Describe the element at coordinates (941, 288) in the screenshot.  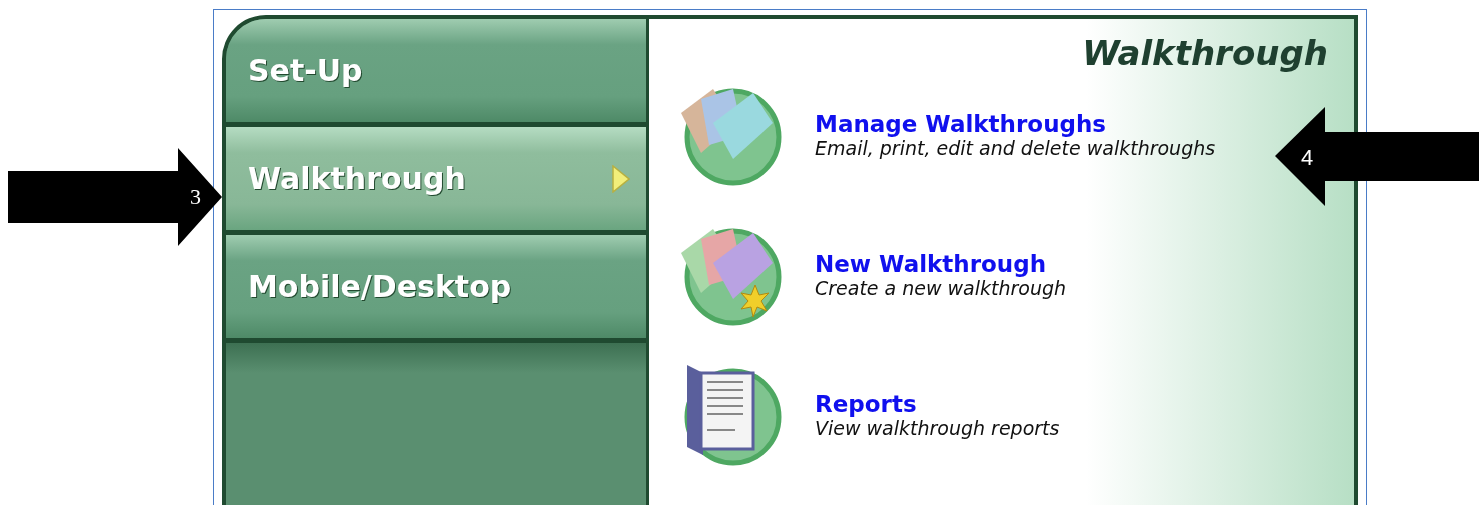
I see `link-description: Create a new walkthrough` at that location.